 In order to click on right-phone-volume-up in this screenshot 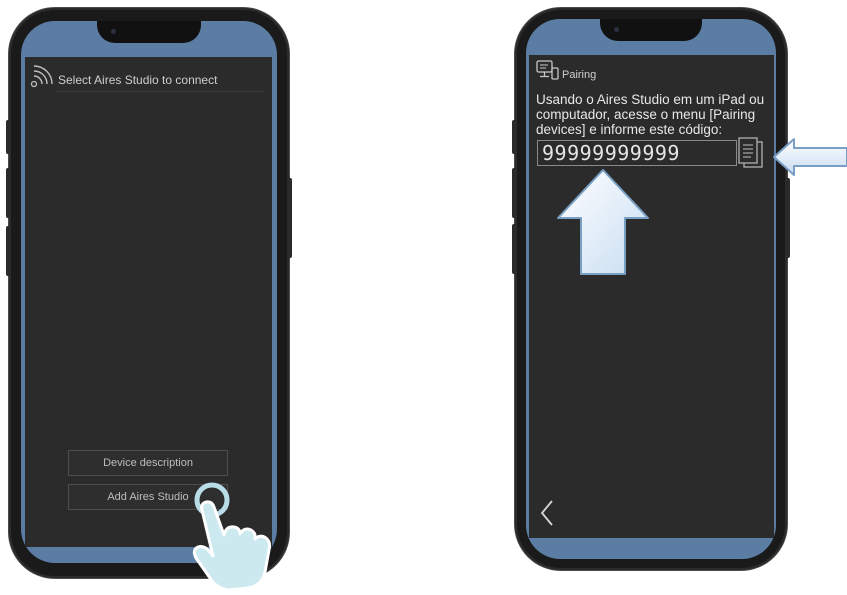, I will do `click(514, 193)`.